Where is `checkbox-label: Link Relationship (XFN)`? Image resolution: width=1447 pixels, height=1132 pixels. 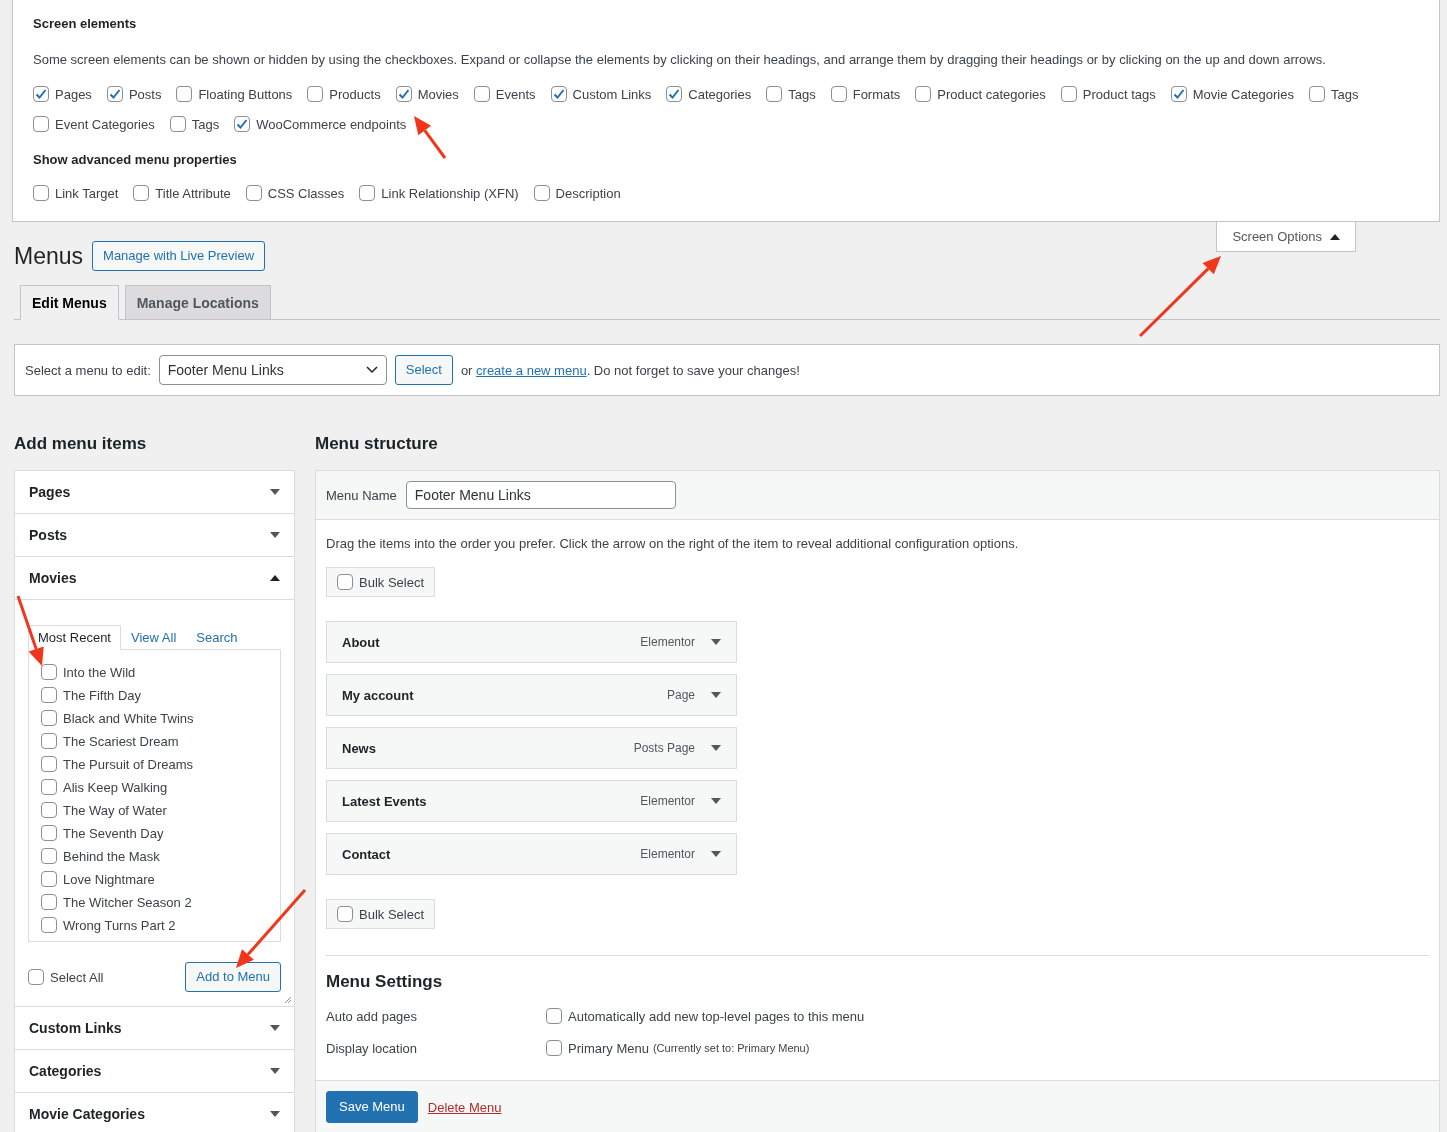
checkbox-label: Link Relationship (XFN) is located at coordinates (450, 193).